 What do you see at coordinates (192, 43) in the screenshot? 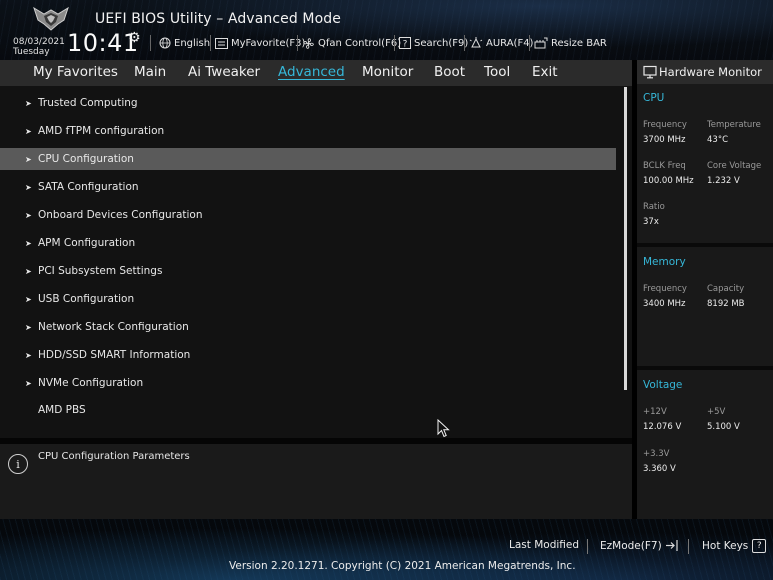
I see `language-label: English` at bounding box center [192, 43].